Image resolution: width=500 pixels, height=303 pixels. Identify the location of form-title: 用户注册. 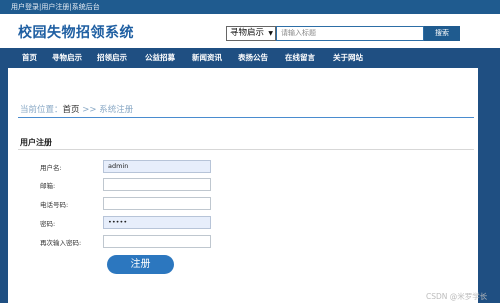
(36, 142).